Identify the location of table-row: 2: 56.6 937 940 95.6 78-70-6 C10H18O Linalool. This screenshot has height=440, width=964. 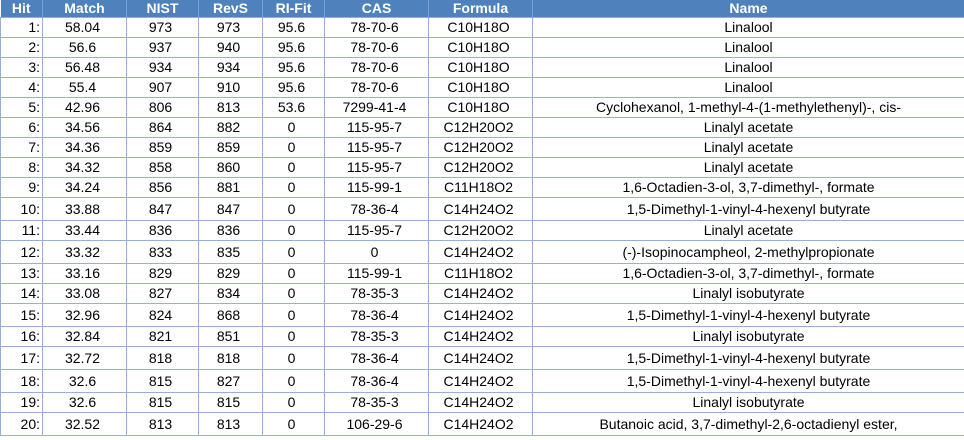
(482, 47).